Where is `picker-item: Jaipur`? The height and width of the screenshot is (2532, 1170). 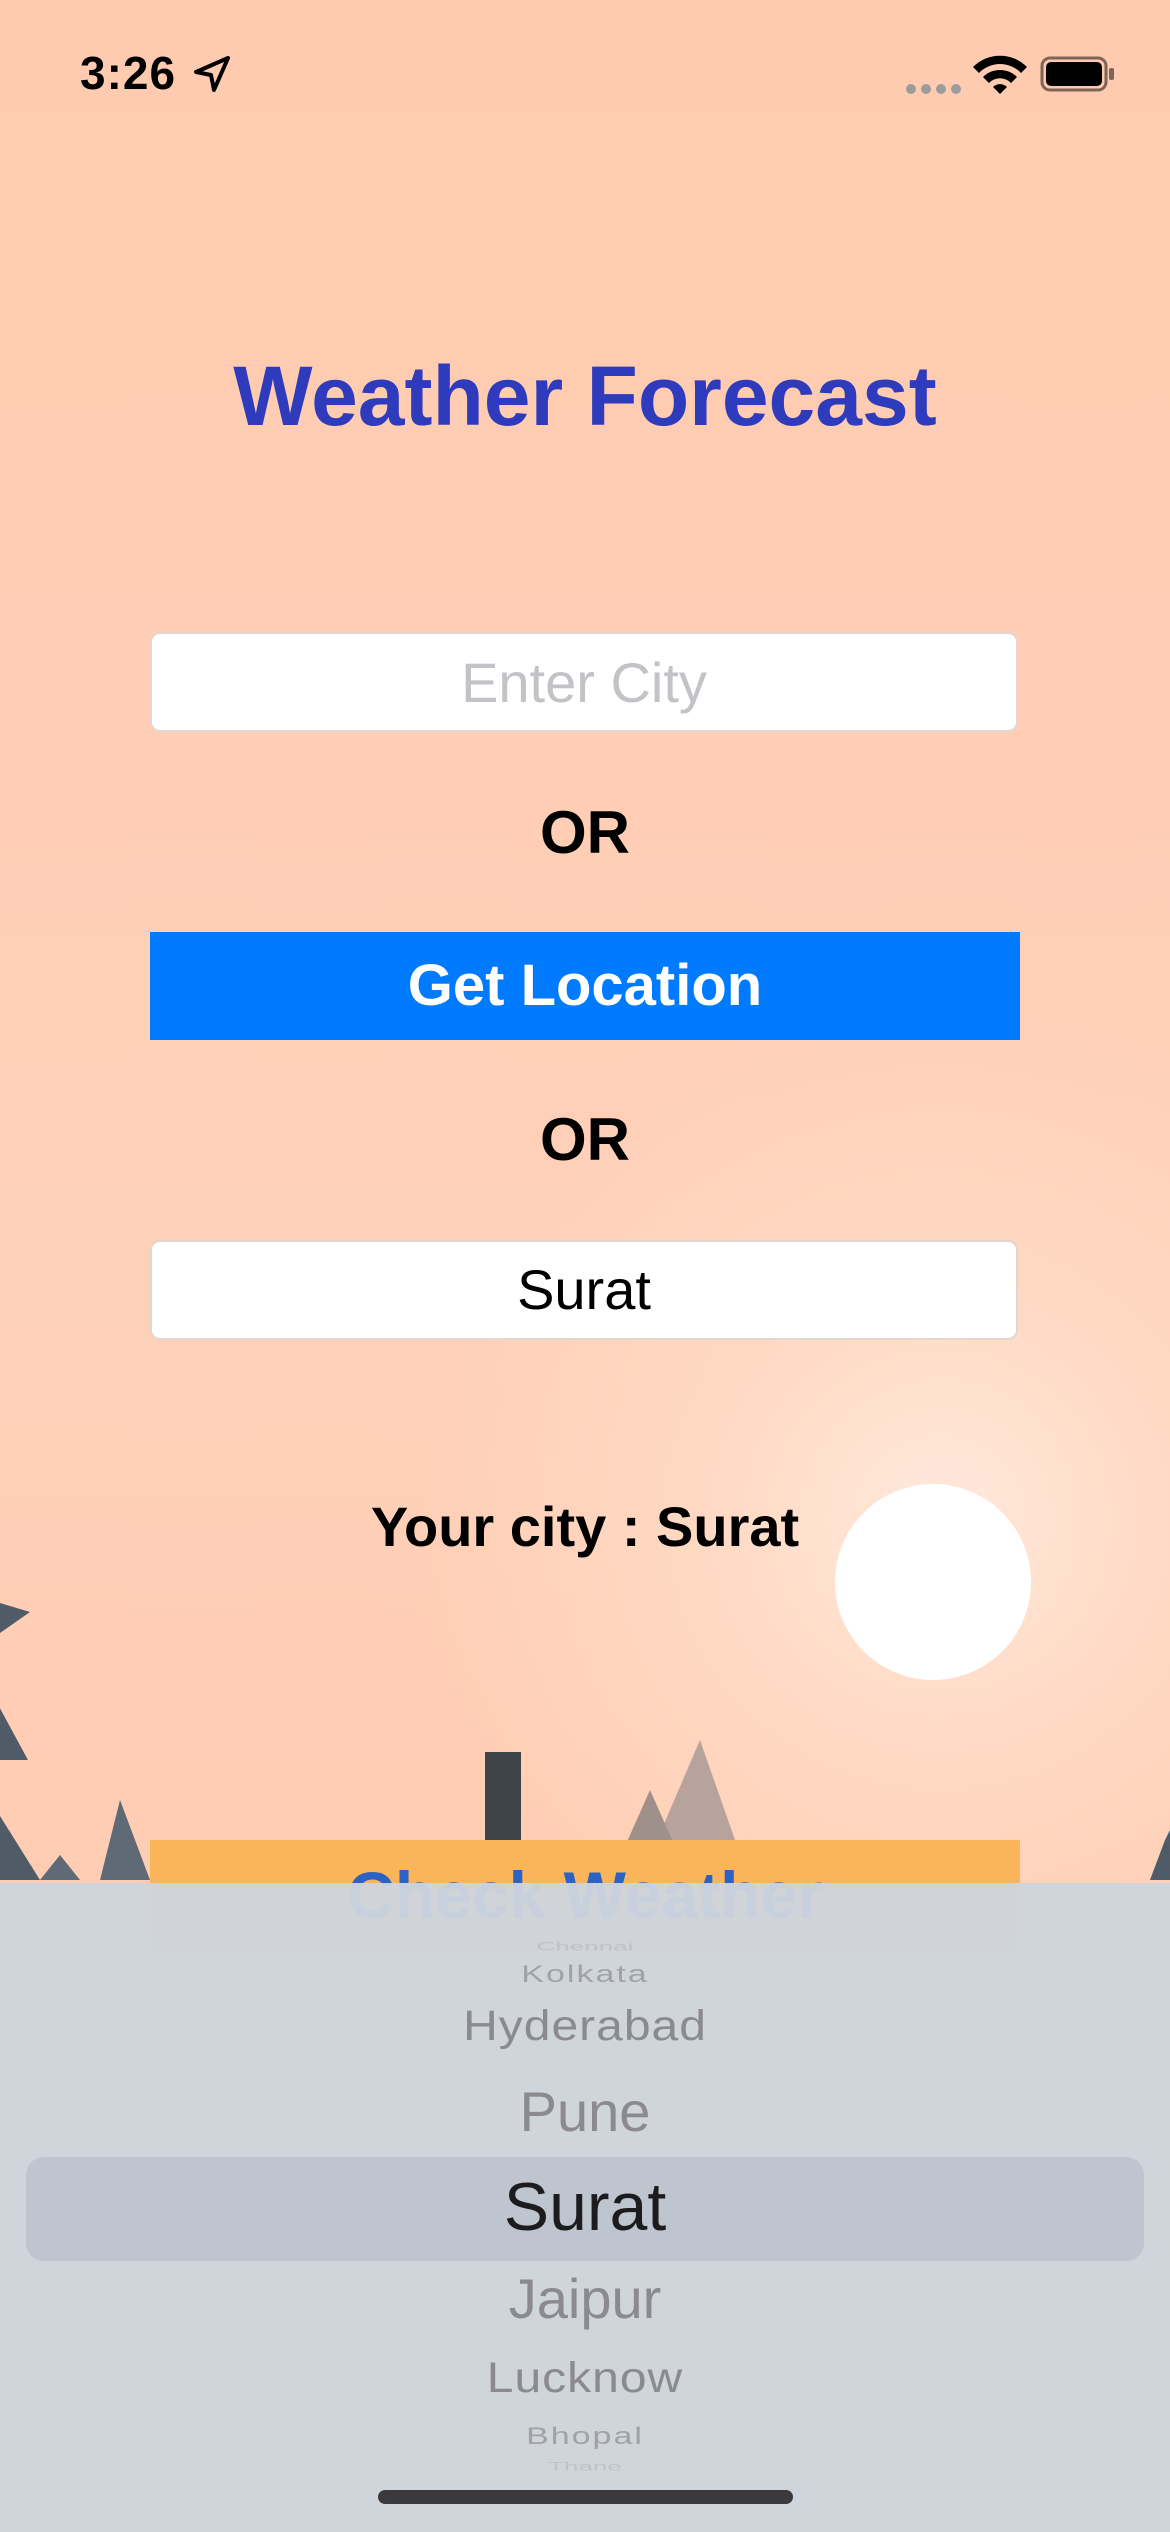 picker-item: Jaipur is located at coordinates (585, 2298).